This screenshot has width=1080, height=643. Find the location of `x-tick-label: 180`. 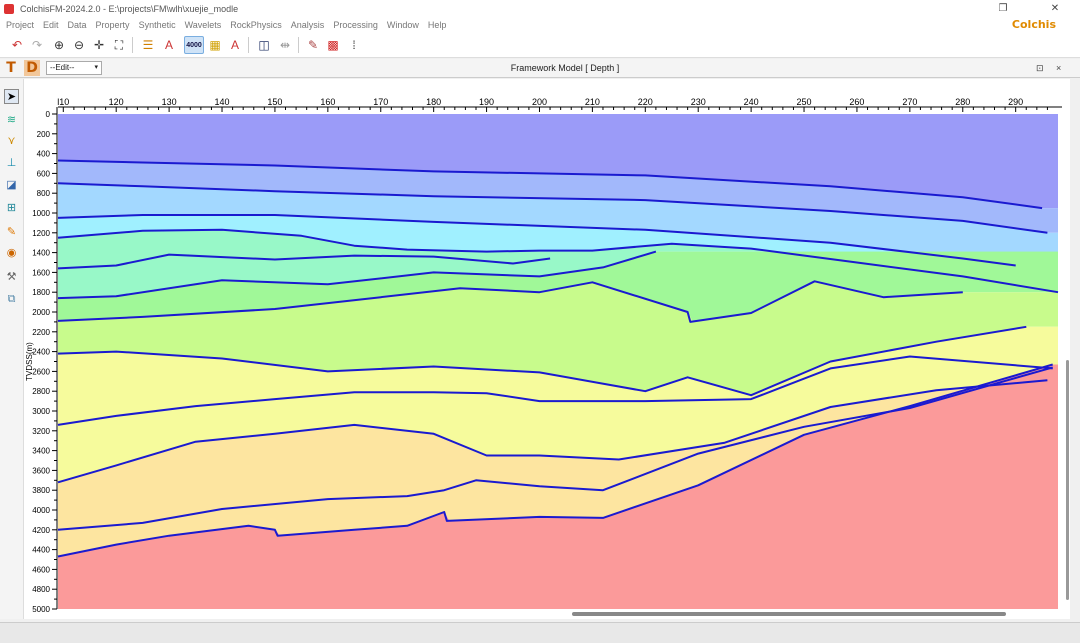

x-tick-label: 180 is located at coordinates (433, 102).